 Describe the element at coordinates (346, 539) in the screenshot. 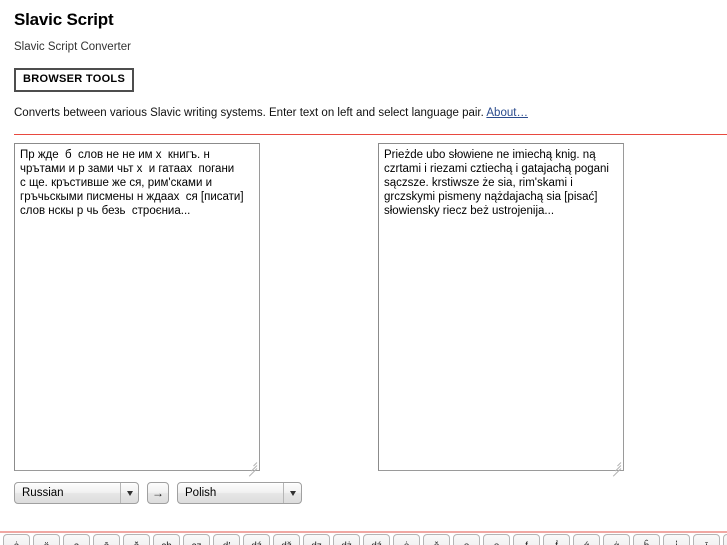

I see `palette-key: dż` at that location.